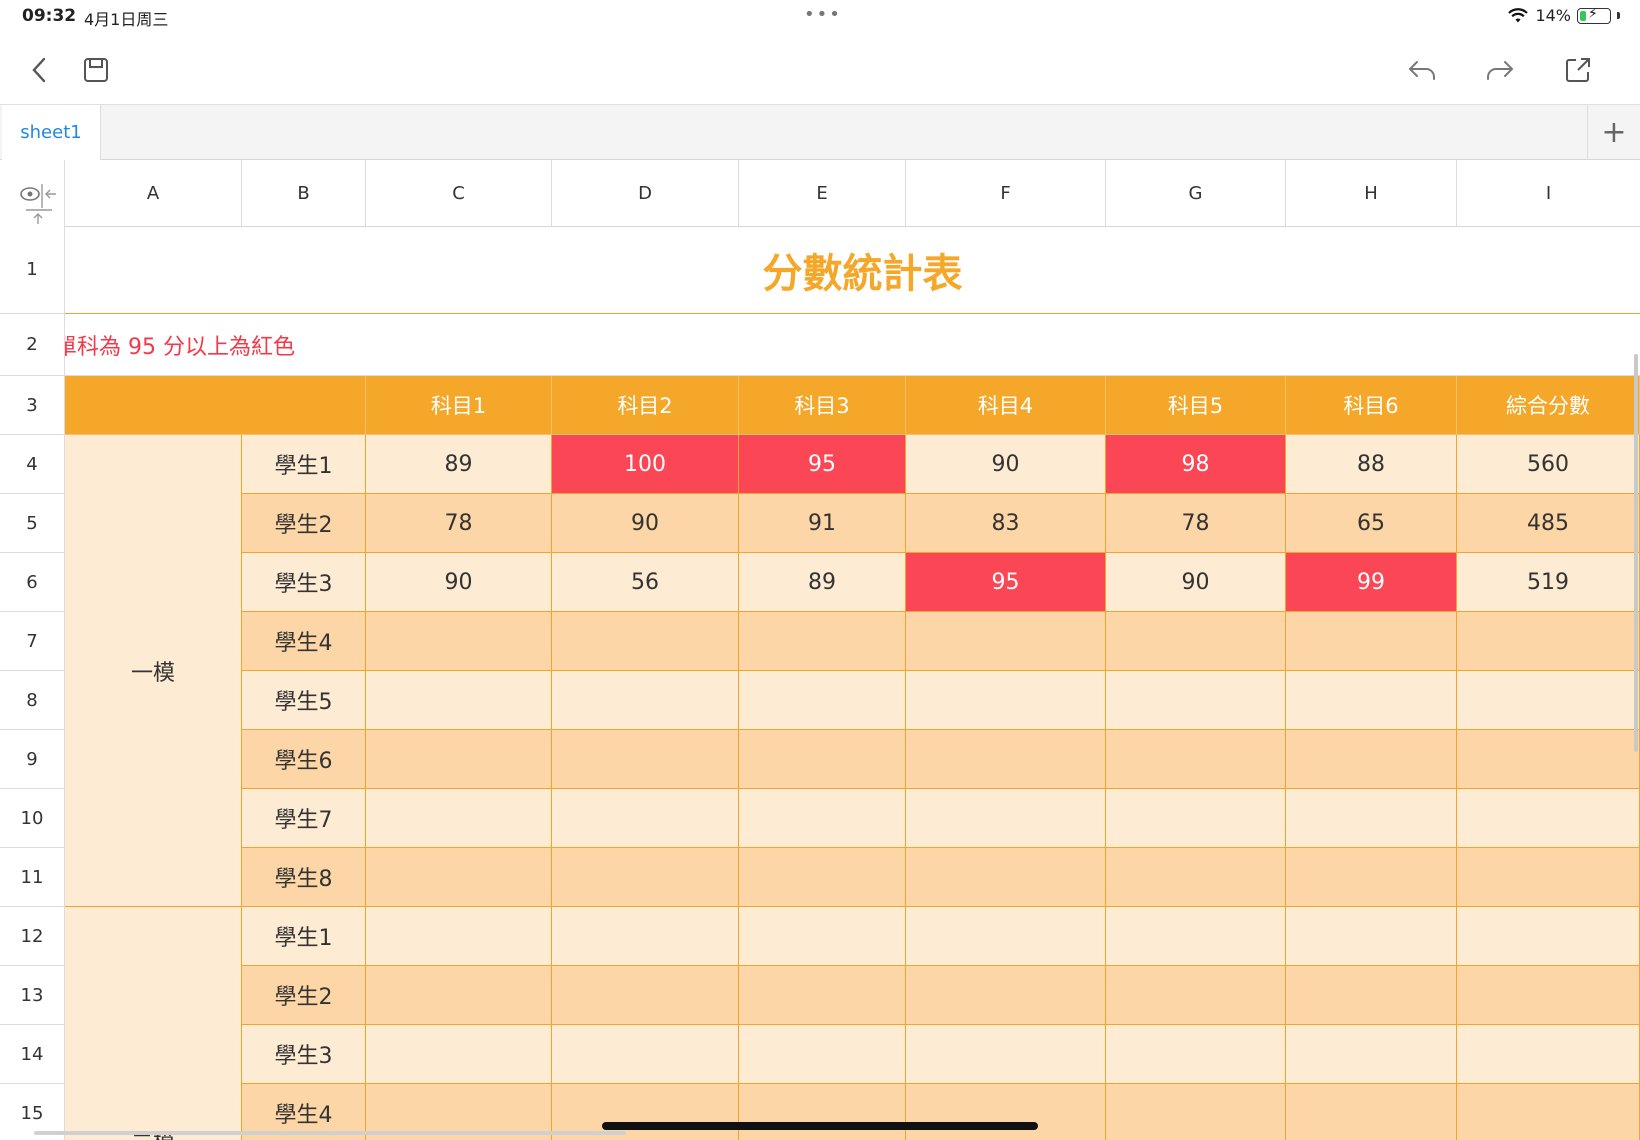 This screenshot has width=1640, height=1140. Describe the element at coordinates (304, 641) in the screenshot. I see `student-name-cell: 學生4` at that location.